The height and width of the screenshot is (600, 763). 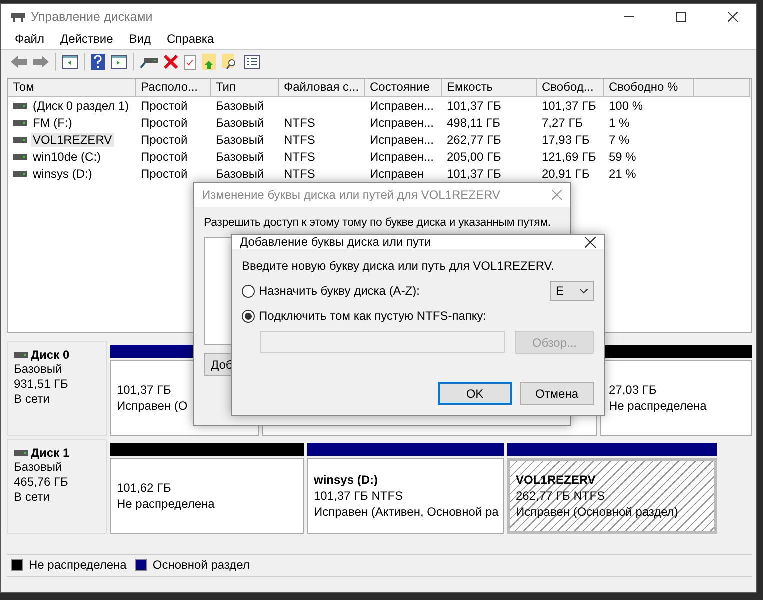 What do you see at coordinates (70, 62) in the screenshot?
I see `console-tree-icon` at bounding box center [70, 62].